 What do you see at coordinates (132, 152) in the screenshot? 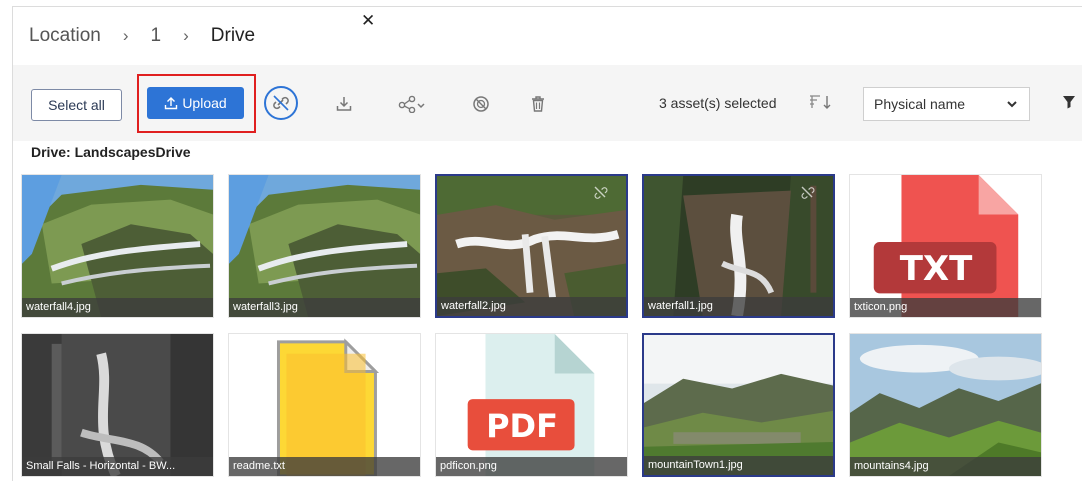
I see `drive-name: LandscapesDrive` at bounding box center [132, 152].